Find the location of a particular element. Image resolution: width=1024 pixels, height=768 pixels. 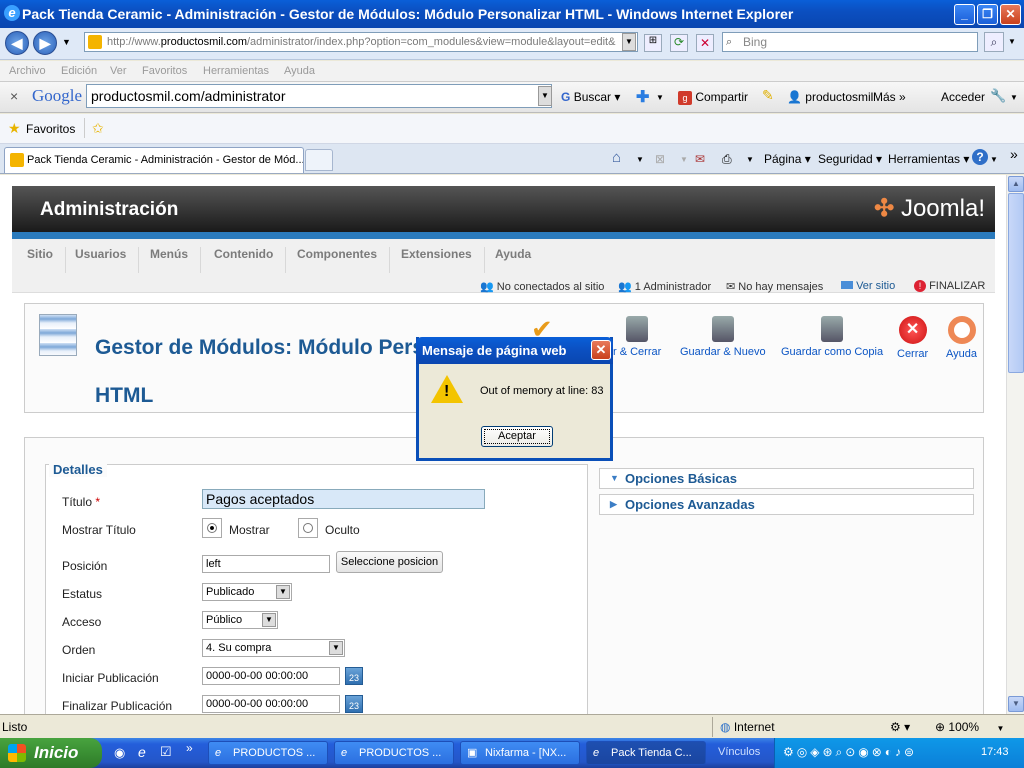

refresh-icon: ⟳ is located at coordinates (679, 43).